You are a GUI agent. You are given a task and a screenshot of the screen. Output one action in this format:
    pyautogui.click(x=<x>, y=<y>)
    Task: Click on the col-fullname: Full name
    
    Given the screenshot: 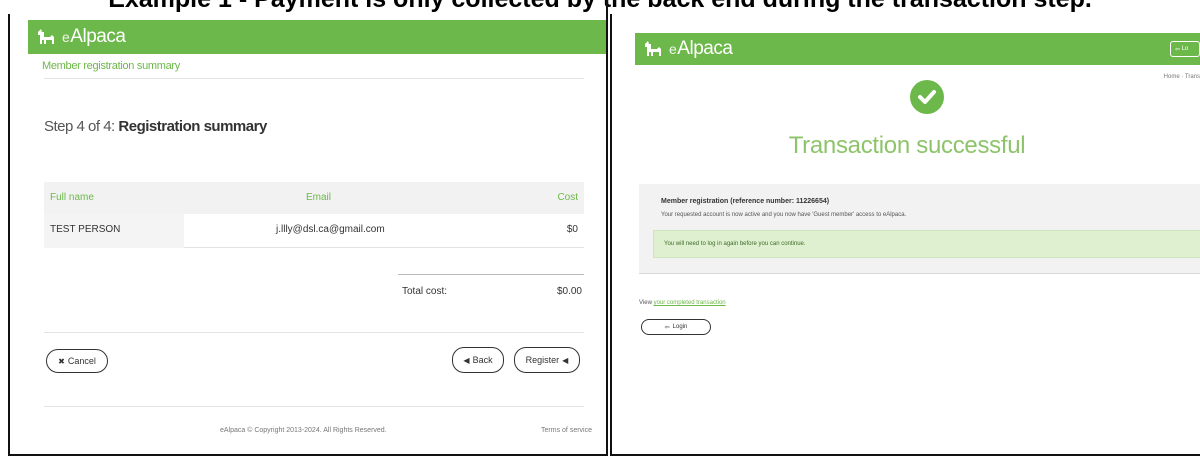 What is the action you would take?
    pyautogui.click(x=72, y=197)
    